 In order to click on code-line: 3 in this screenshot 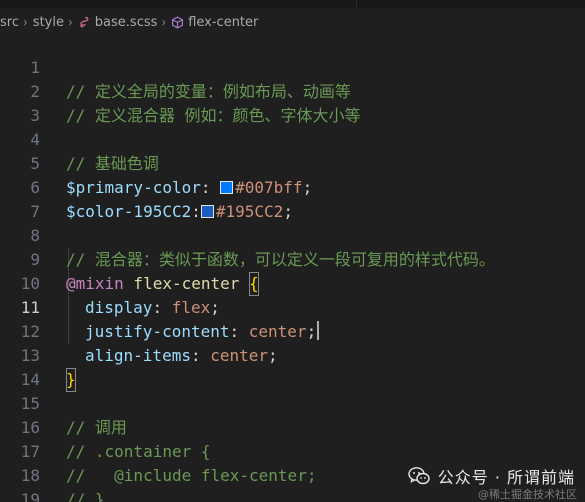, I will do `click(292, 102)`.